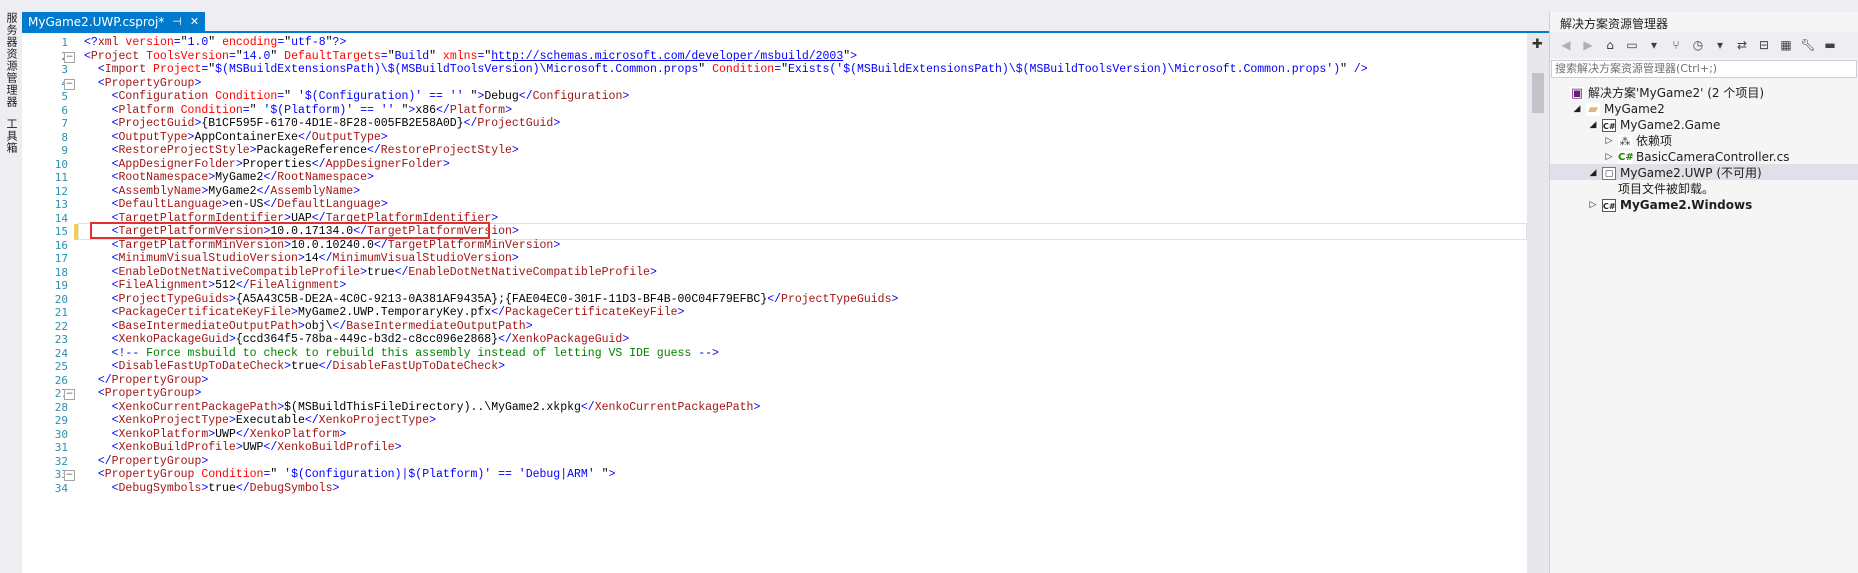 Image resolution: width=1858 pixels, height=573 pixels. I want to click on dependencies-icon: ⁂, so click(1625, 141).